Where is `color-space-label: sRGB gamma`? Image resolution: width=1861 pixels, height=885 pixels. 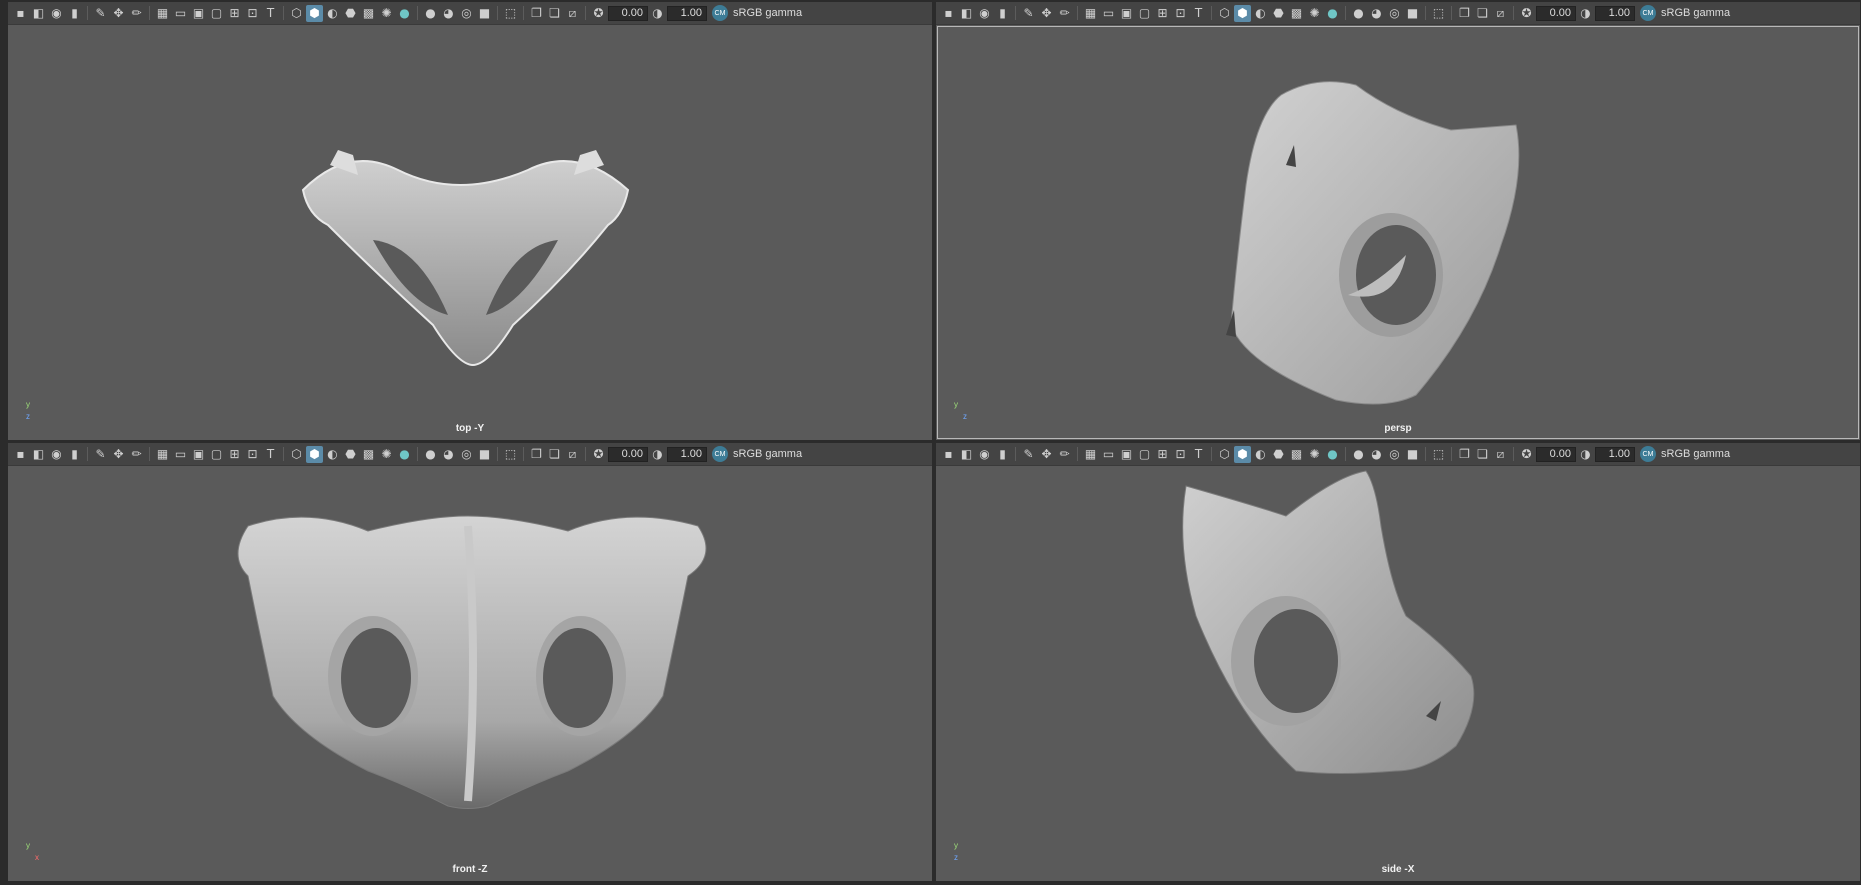 color-space-label: sRGB gamma is located at coordinates (1695, 13).